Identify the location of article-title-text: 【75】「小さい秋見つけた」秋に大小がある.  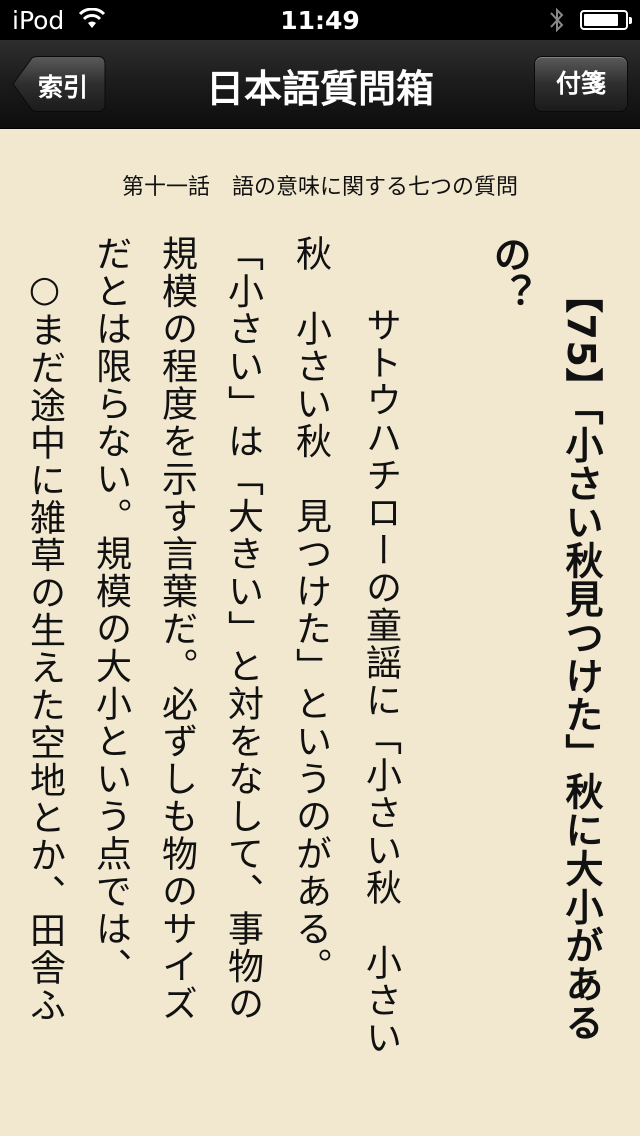
(581, 658).